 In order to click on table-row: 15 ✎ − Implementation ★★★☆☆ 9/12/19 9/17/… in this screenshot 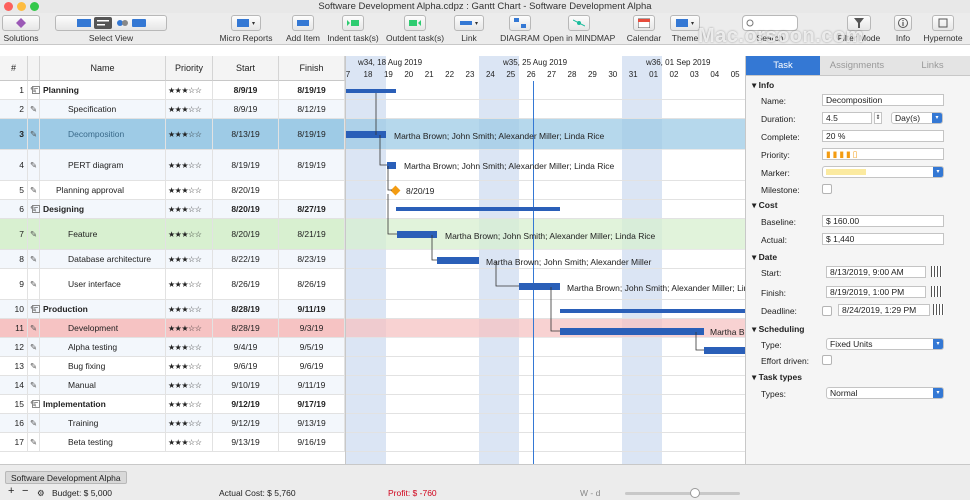, I will do `click(172, 404)`.